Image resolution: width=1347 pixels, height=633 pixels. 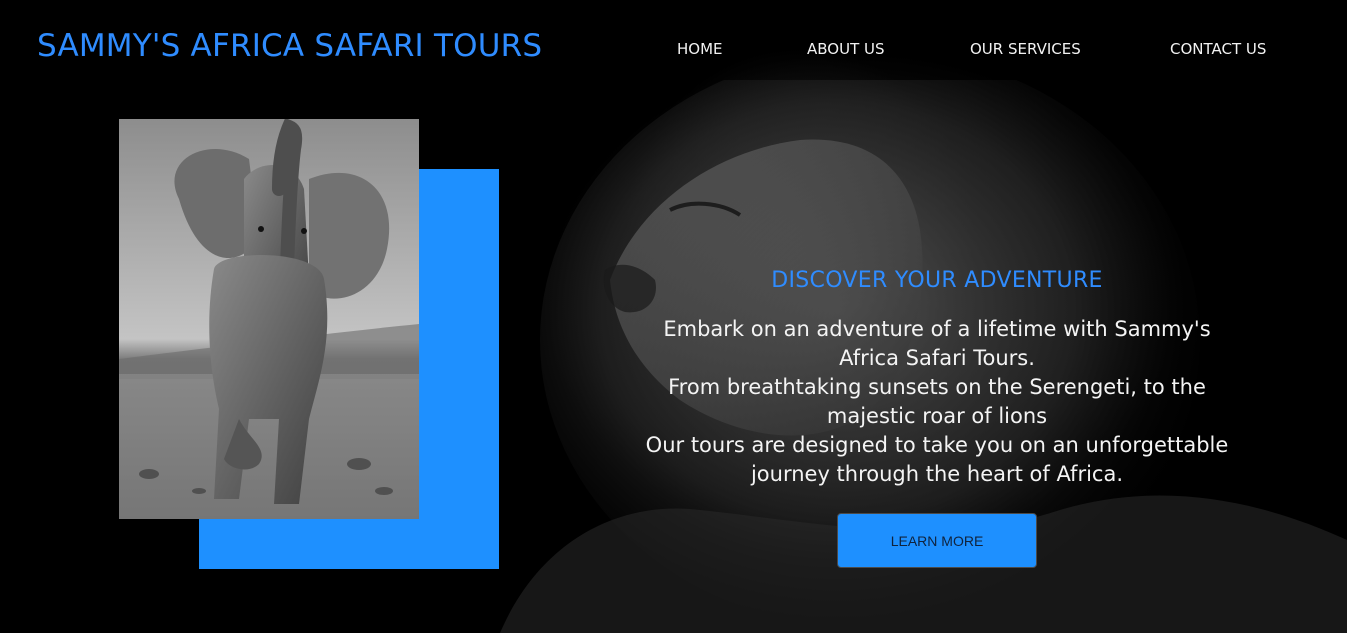 I want to click on hero-heading: DISCOVER YOUR ADVENTURE, so click(x=937, y=280).